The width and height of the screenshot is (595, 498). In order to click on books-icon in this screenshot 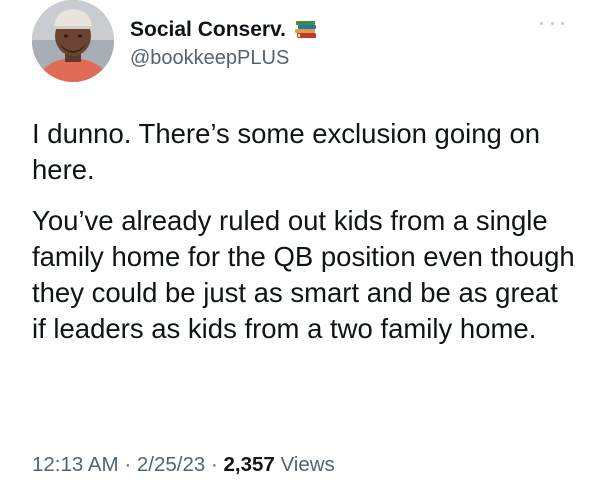, I will do `click(306, 30)`.